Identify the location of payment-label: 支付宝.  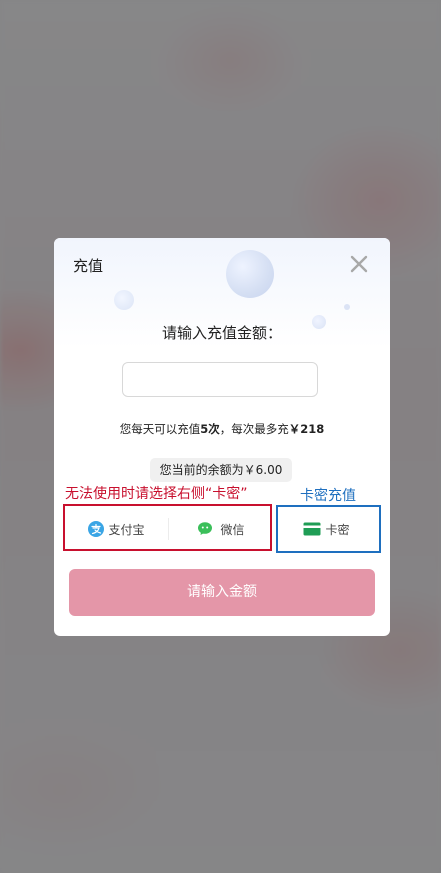
(126, 529).